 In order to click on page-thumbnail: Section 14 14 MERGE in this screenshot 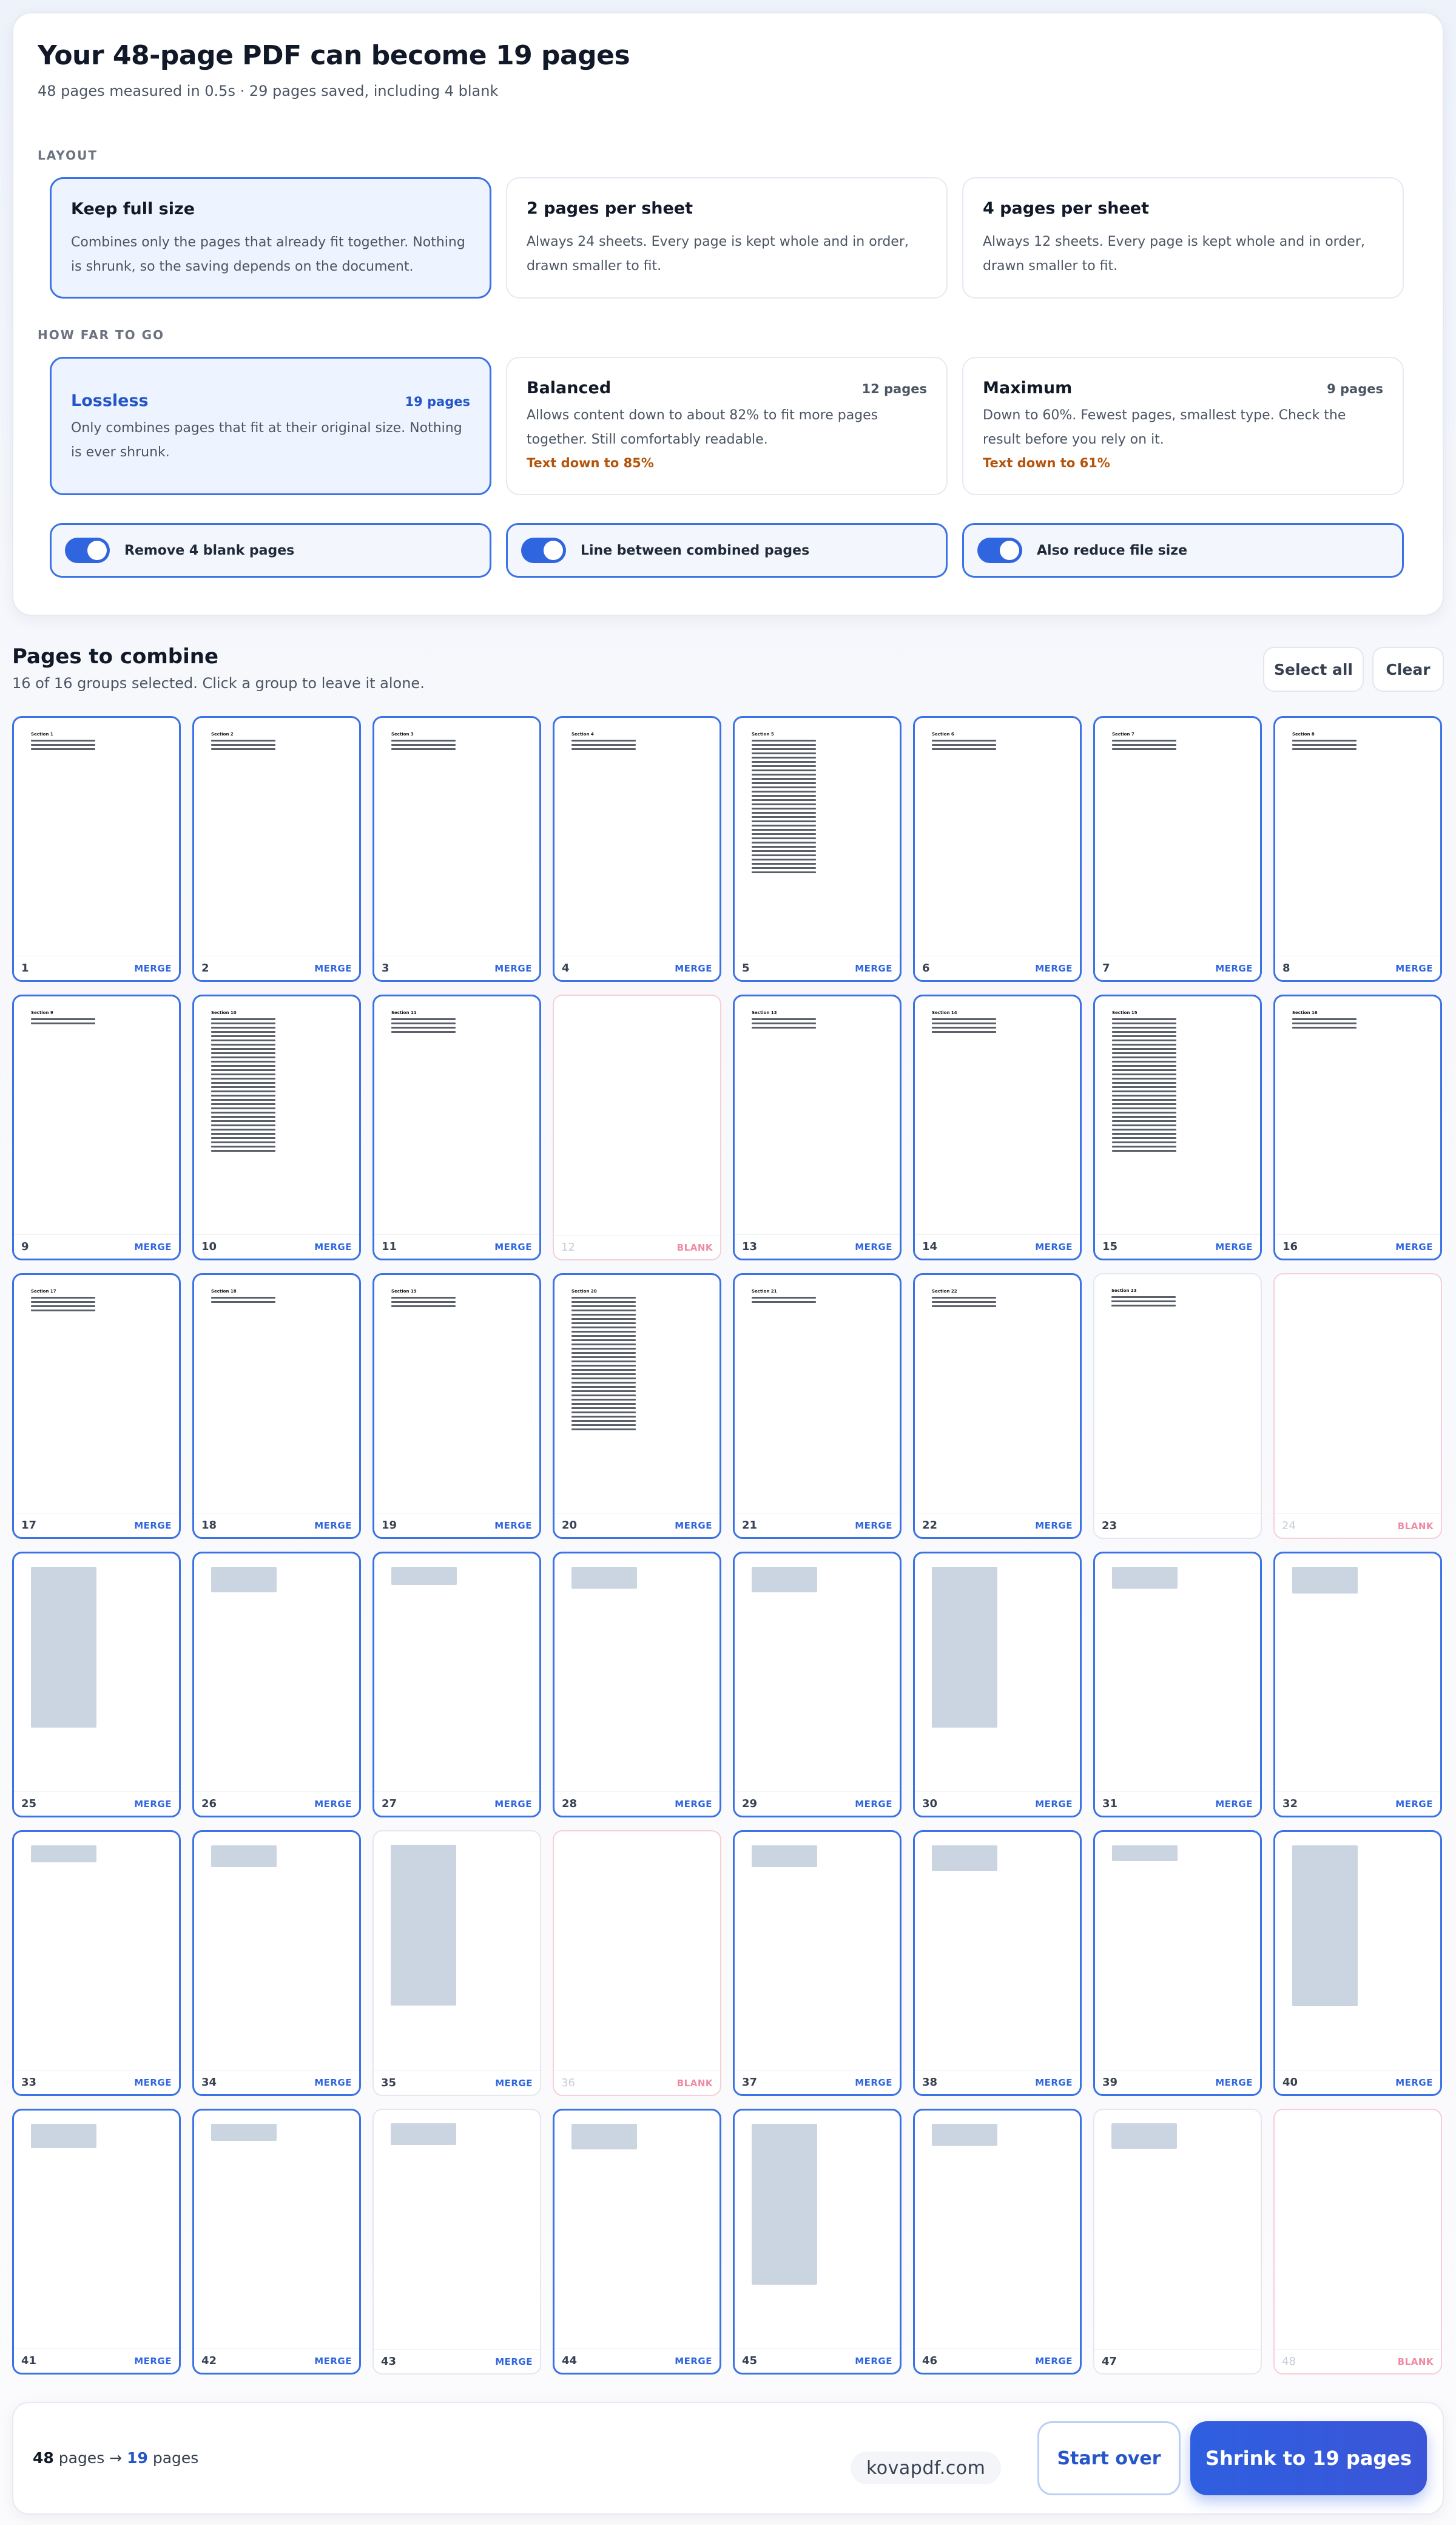, I will do `click(997, 1127)`.